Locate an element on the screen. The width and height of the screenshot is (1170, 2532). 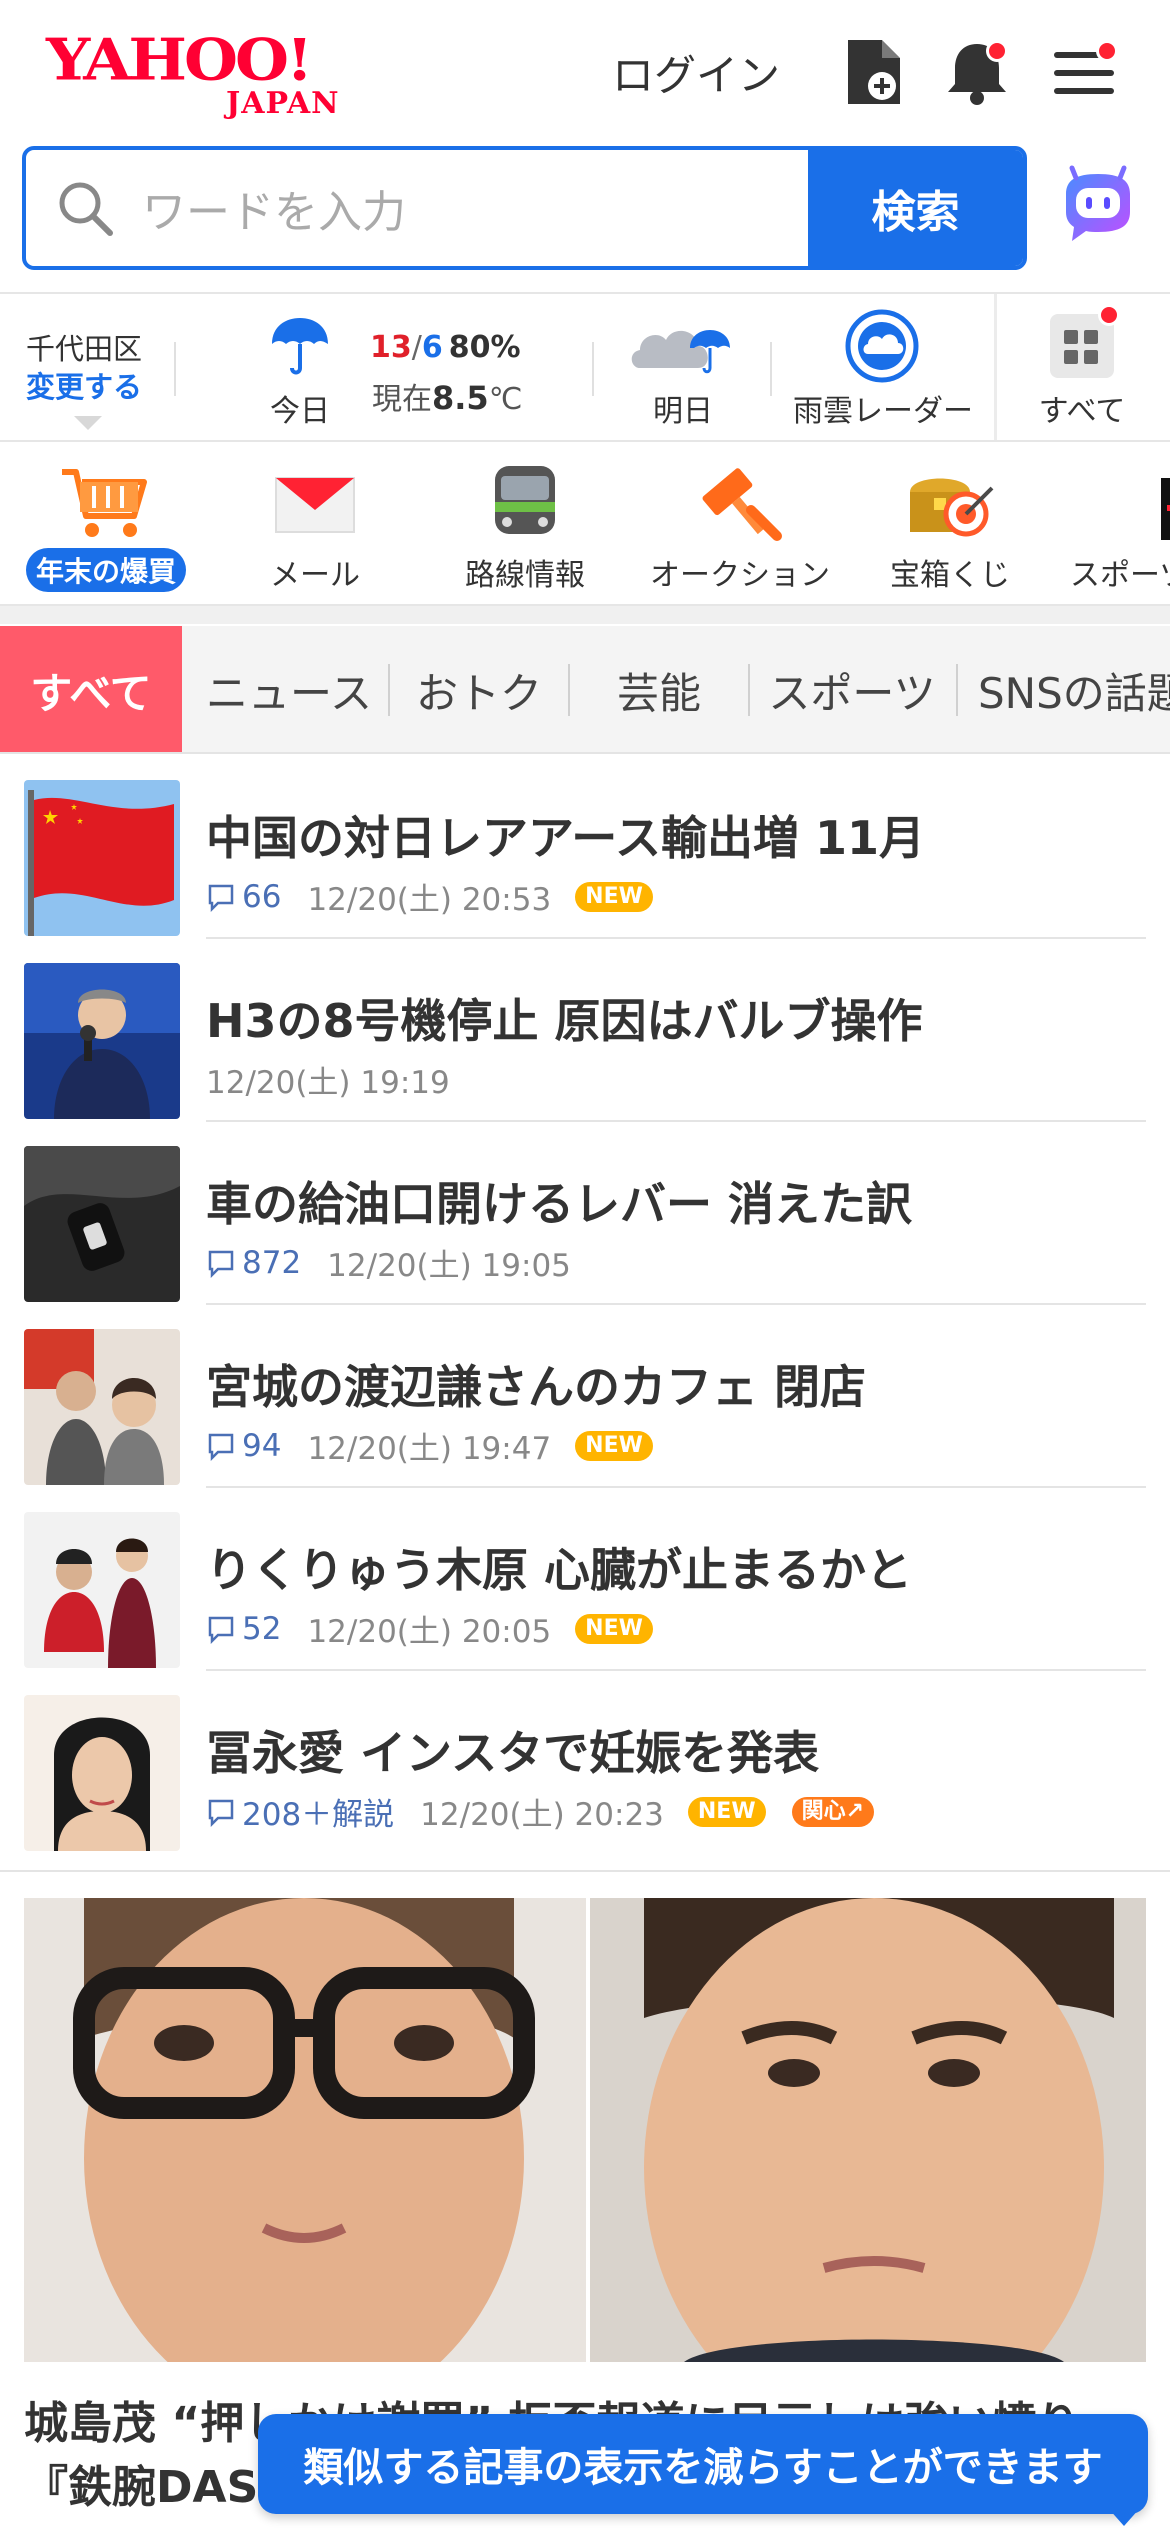
auction-gavel-icon is located at coordinates (742, 504).